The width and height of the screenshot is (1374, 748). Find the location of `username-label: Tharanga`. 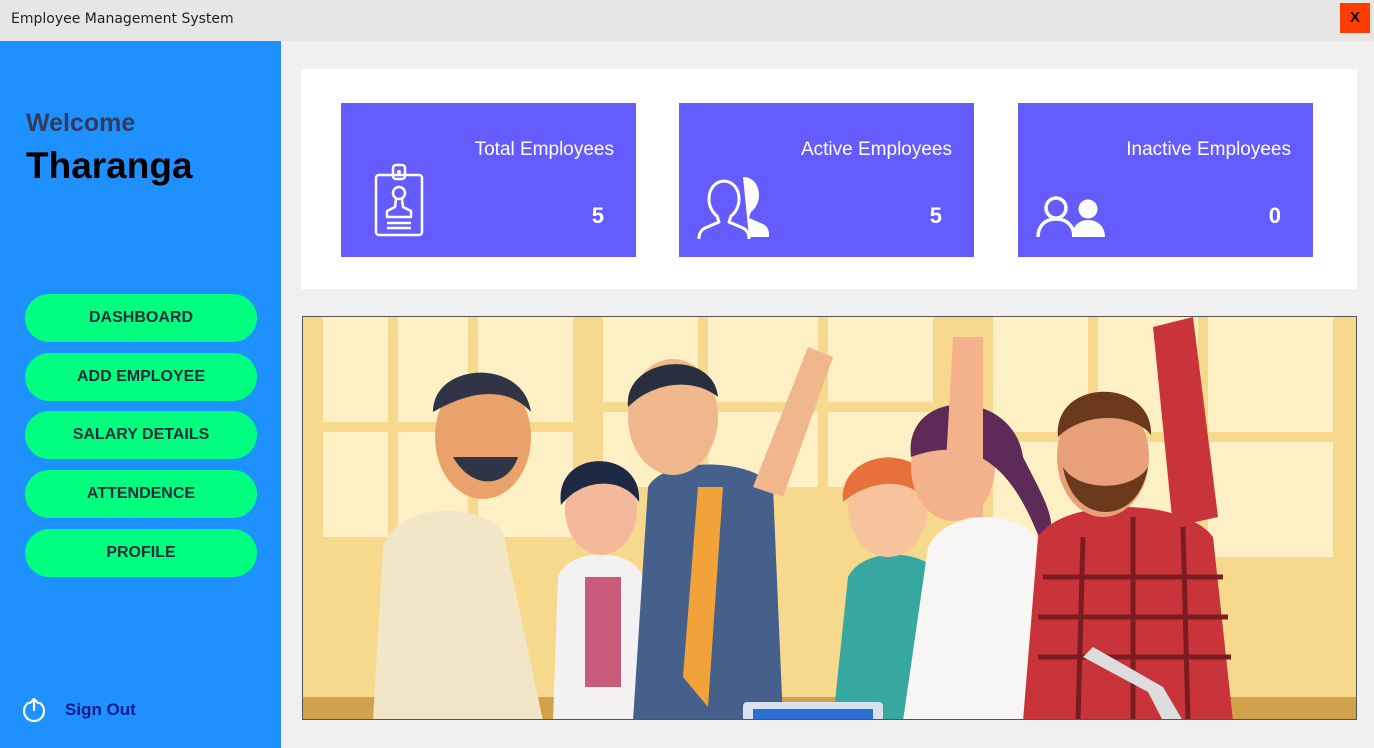

username-label: Tharanga is located at coordinates (109, 165).